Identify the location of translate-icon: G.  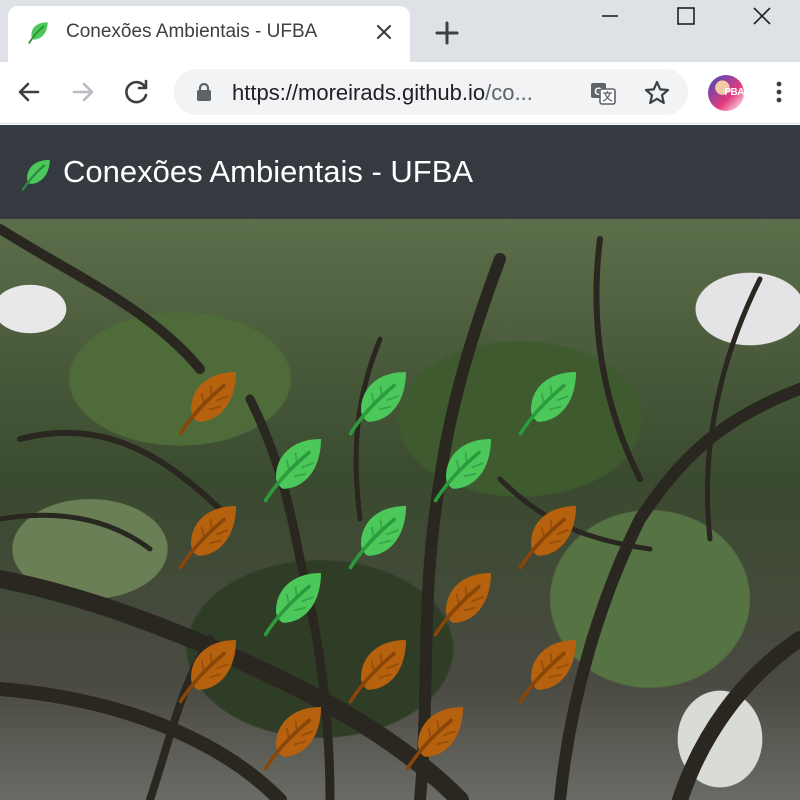
(603, 93).